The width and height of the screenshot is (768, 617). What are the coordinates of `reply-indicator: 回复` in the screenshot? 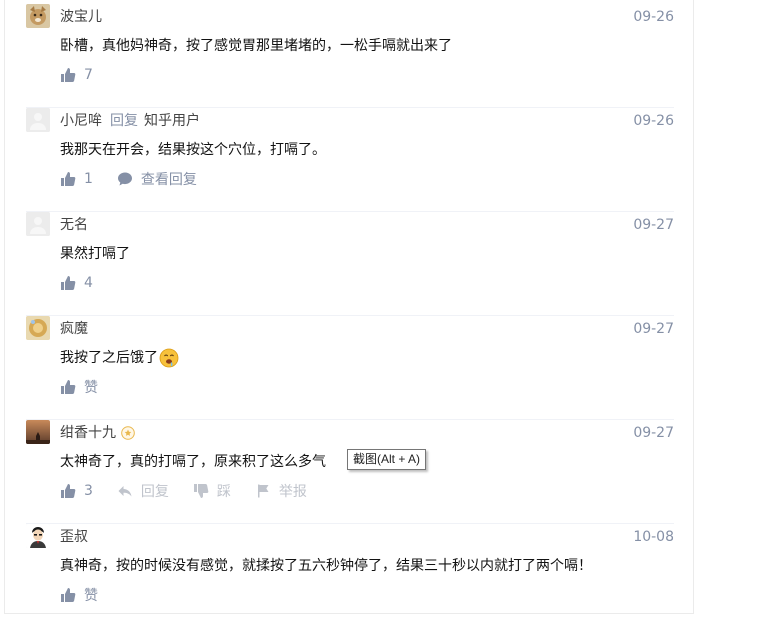 It's located at (124, 121).